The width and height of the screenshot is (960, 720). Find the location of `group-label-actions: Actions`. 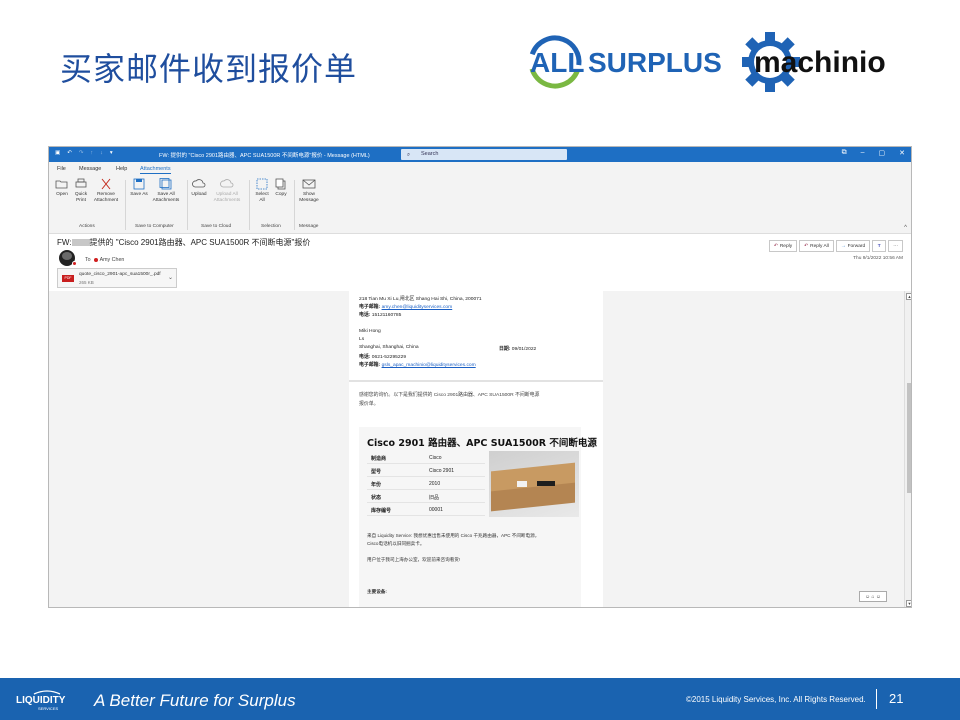

group-label-actions: Actions is located at coordinates (87, 226).